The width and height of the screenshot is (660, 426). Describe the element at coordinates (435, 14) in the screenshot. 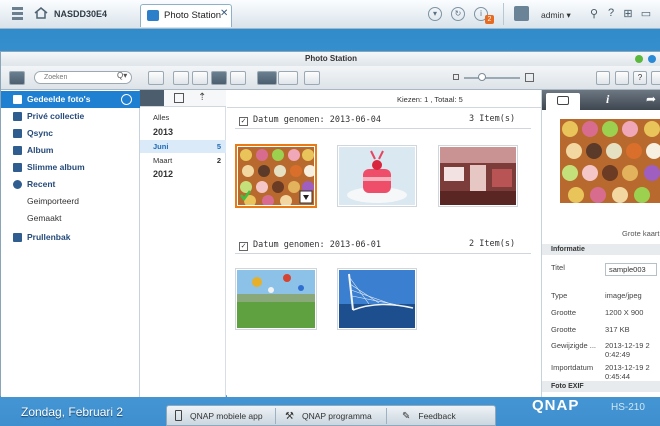

I see `background-tasks-icon: ▾` at that location.